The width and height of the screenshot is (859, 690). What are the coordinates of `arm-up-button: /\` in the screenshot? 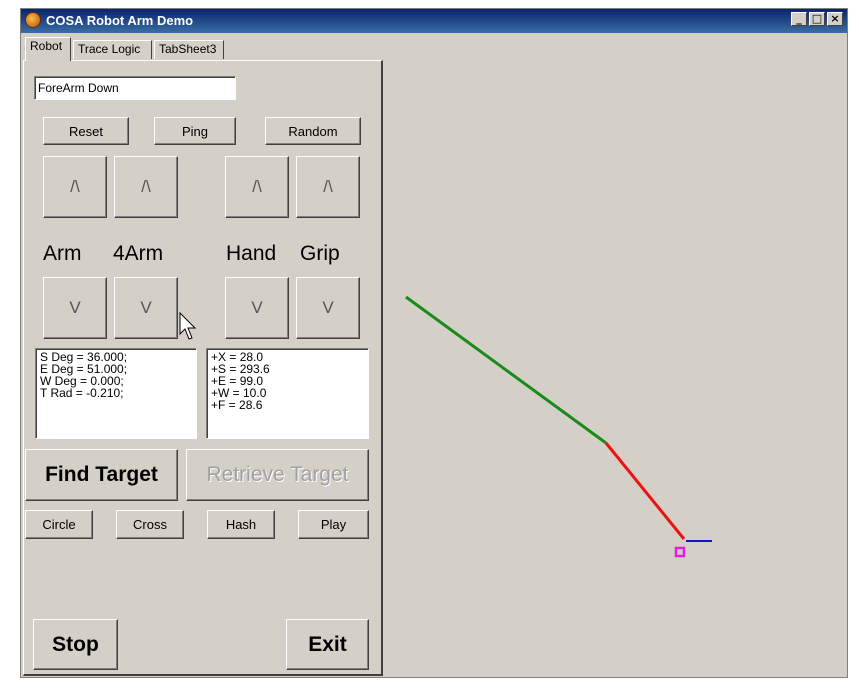 It's located at (75, 187).